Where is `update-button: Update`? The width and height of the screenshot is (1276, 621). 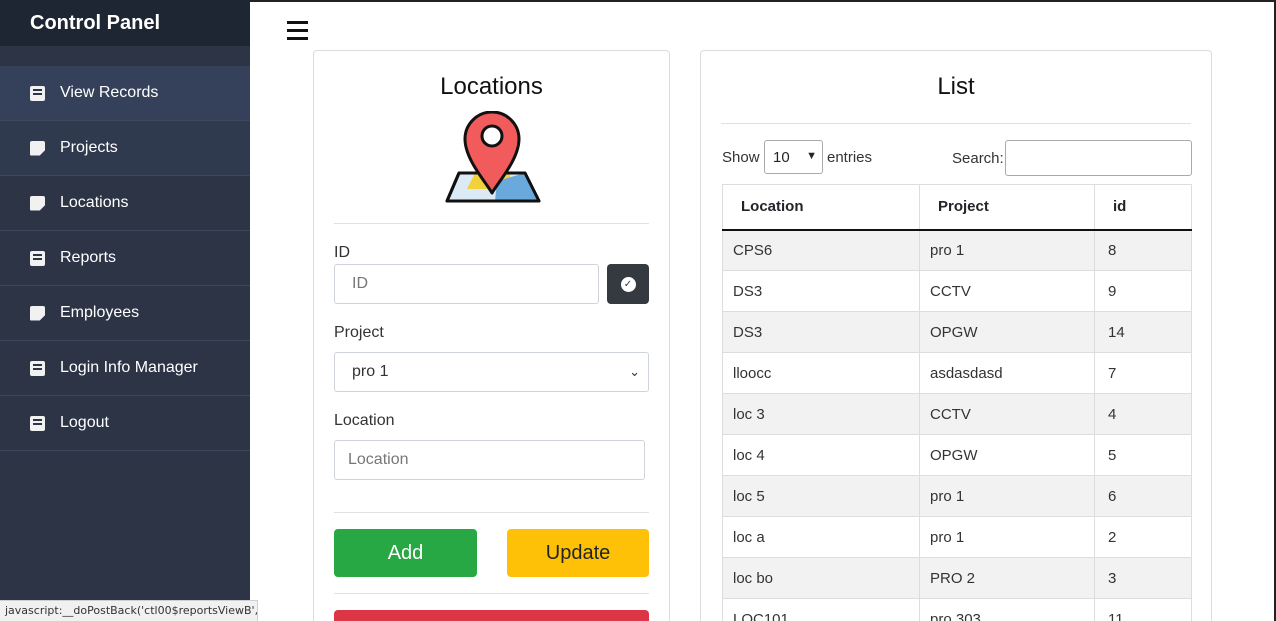 update-button: Update is located at coordinates (578, 553).